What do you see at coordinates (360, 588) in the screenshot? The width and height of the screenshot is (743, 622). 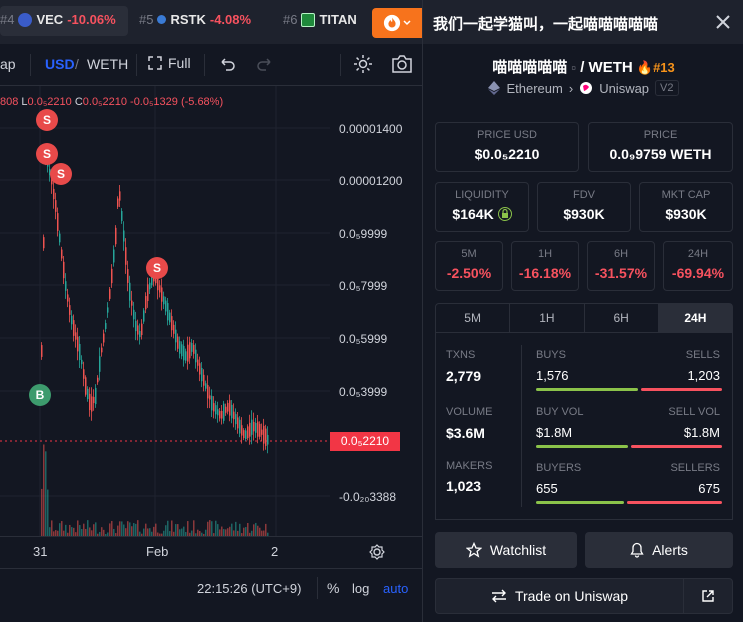 I see `log-scale-toggle: log` at bounding box center [360, 588].